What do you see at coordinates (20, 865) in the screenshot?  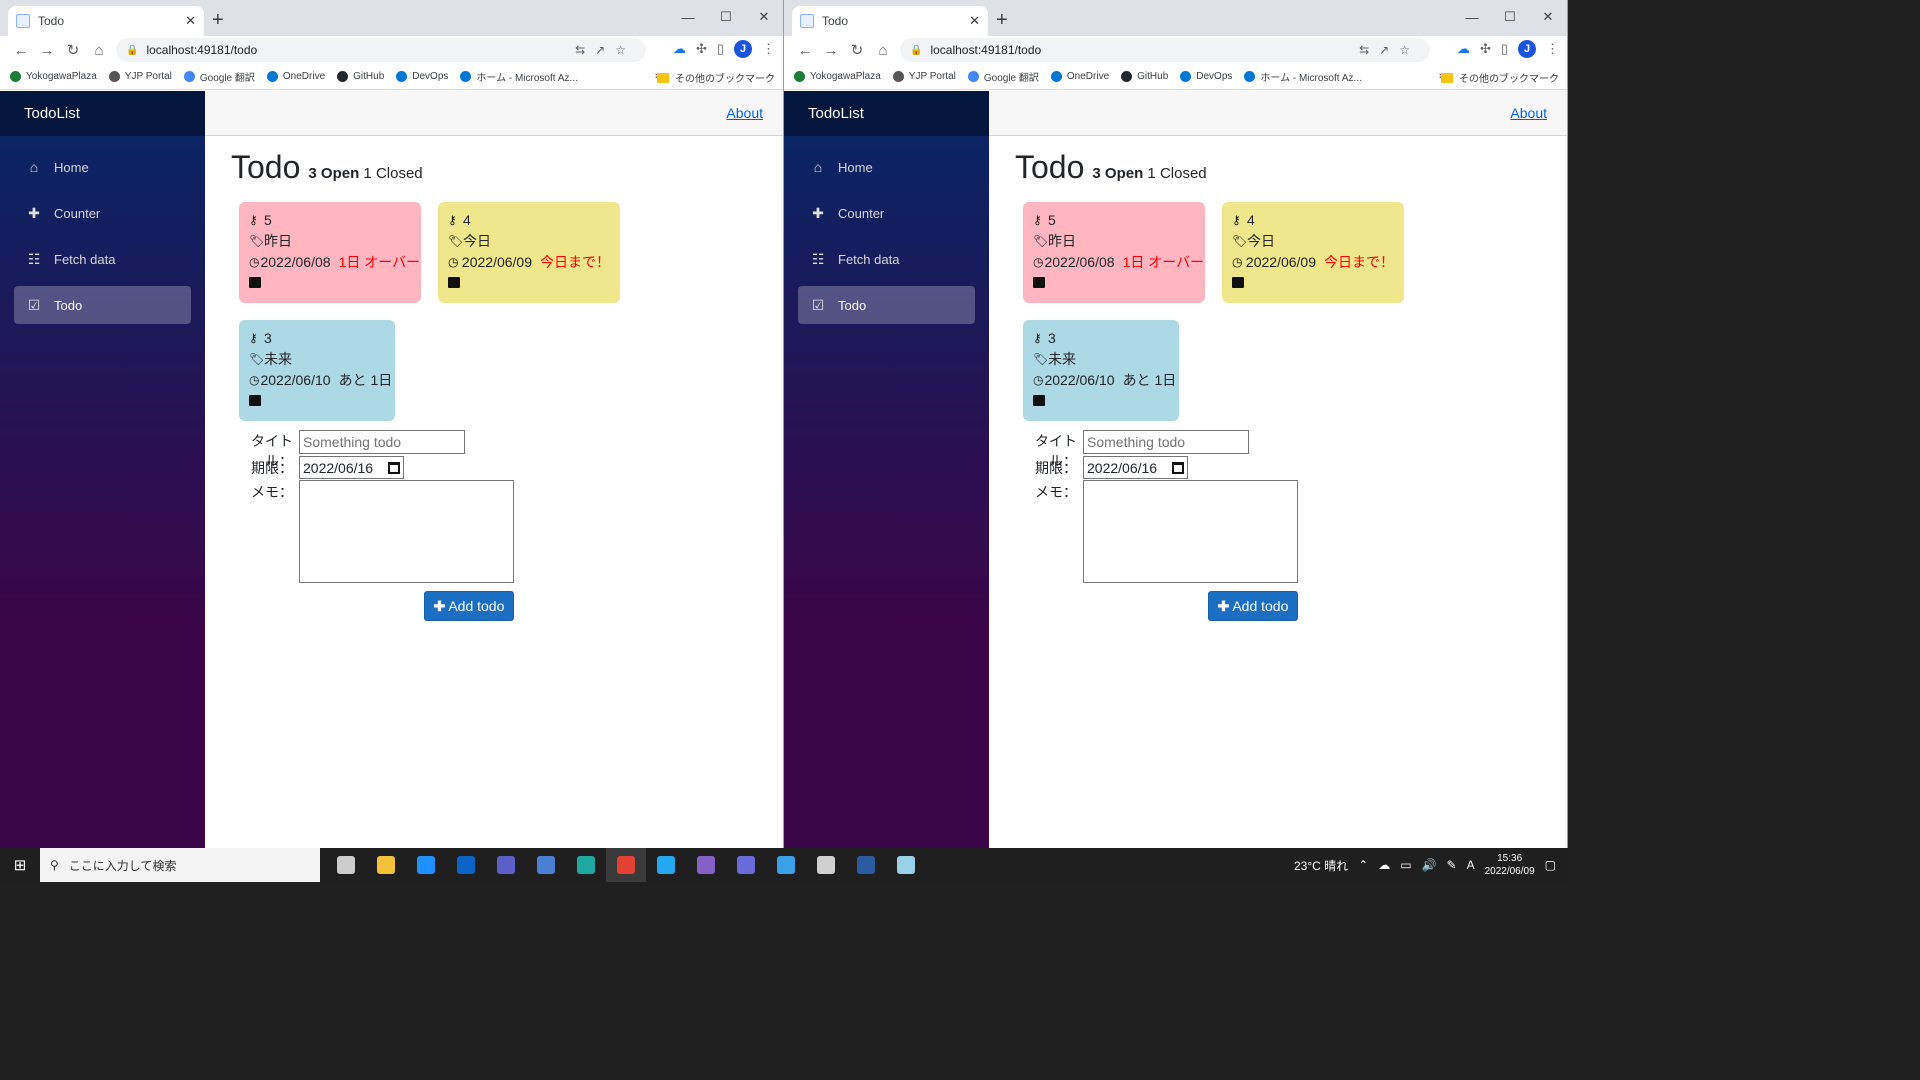 I see `windows-start-icon: ⊞` at bounding box center [20, 865].